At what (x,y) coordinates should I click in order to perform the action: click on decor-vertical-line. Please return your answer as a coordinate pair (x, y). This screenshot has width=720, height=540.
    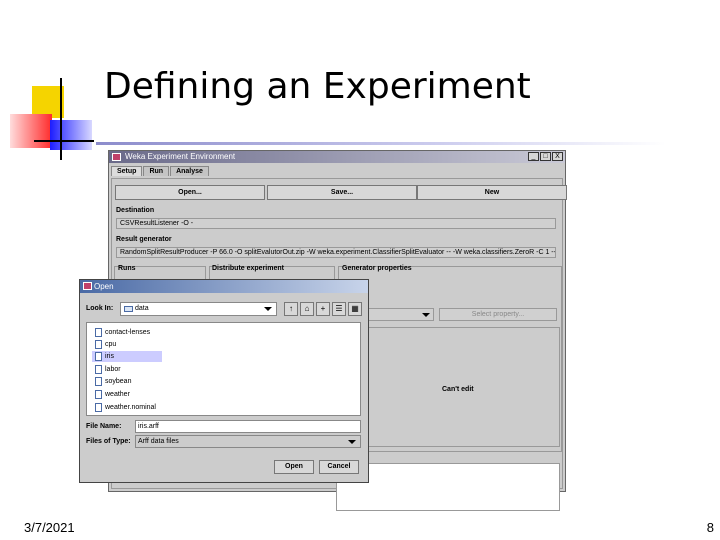
    Looking at the image, I should click on (61, 119).